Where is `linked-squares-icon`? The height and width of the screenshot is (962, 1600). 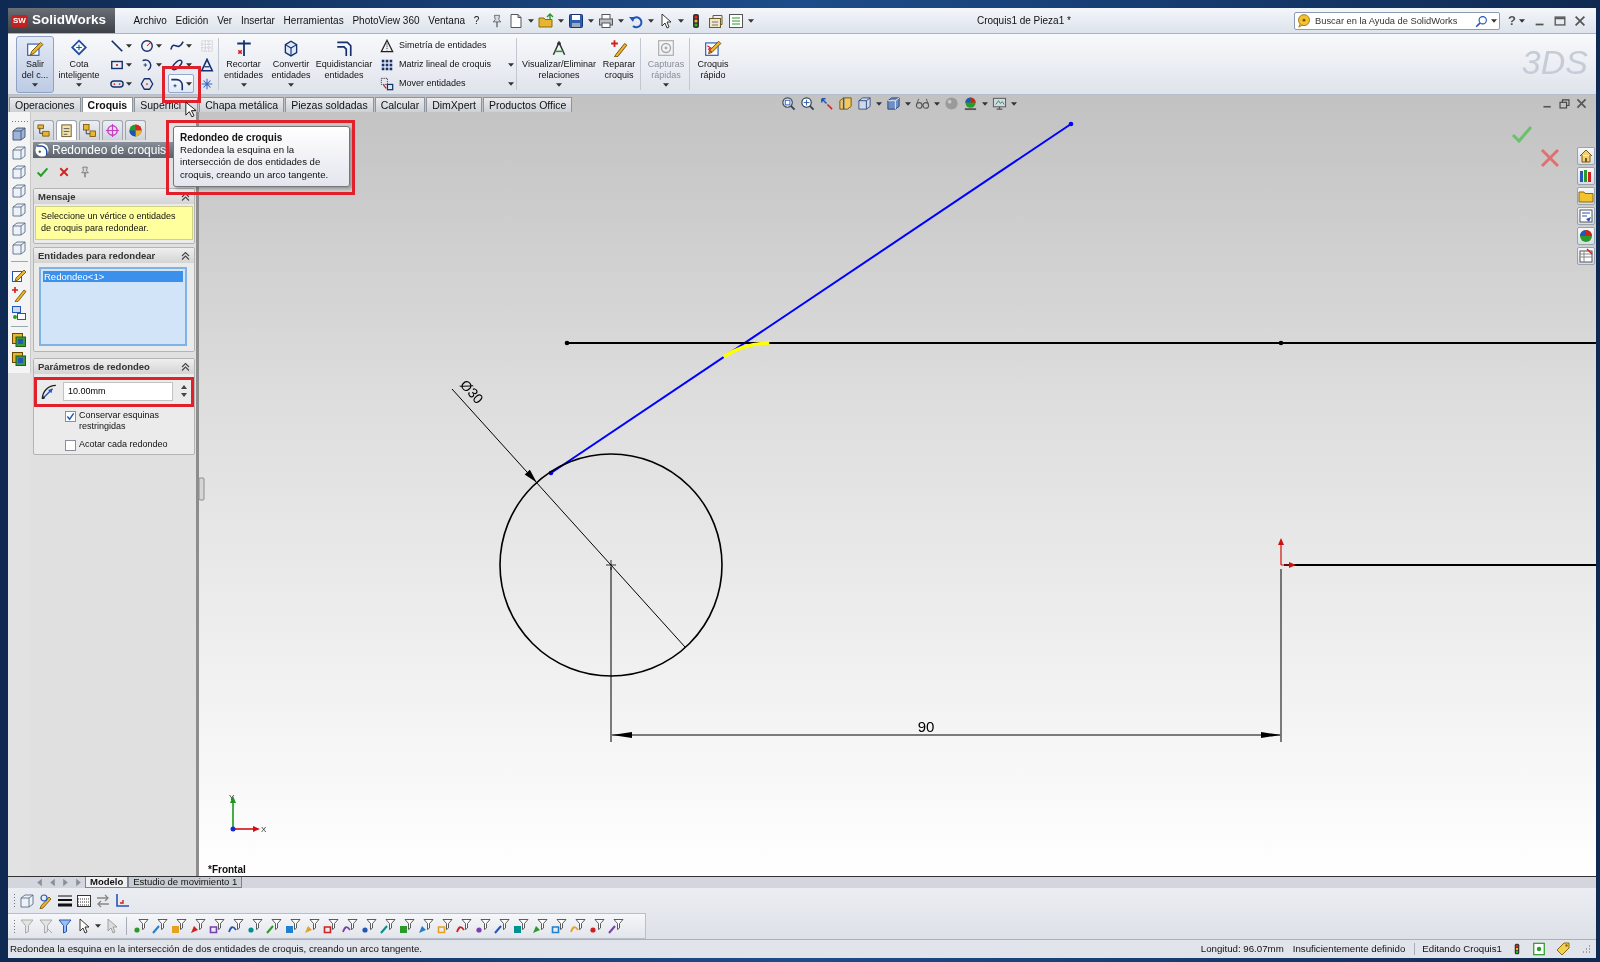 linked-squares-icon is located at coordinates (19, 313).